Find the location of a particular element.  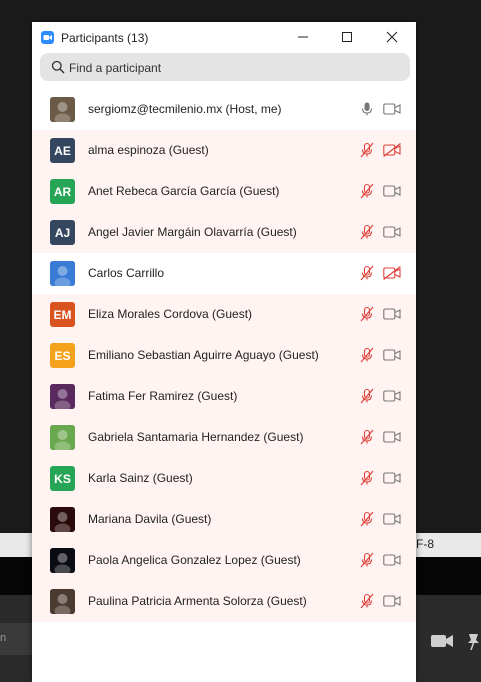

close-button is located at coordinates (392, 37).